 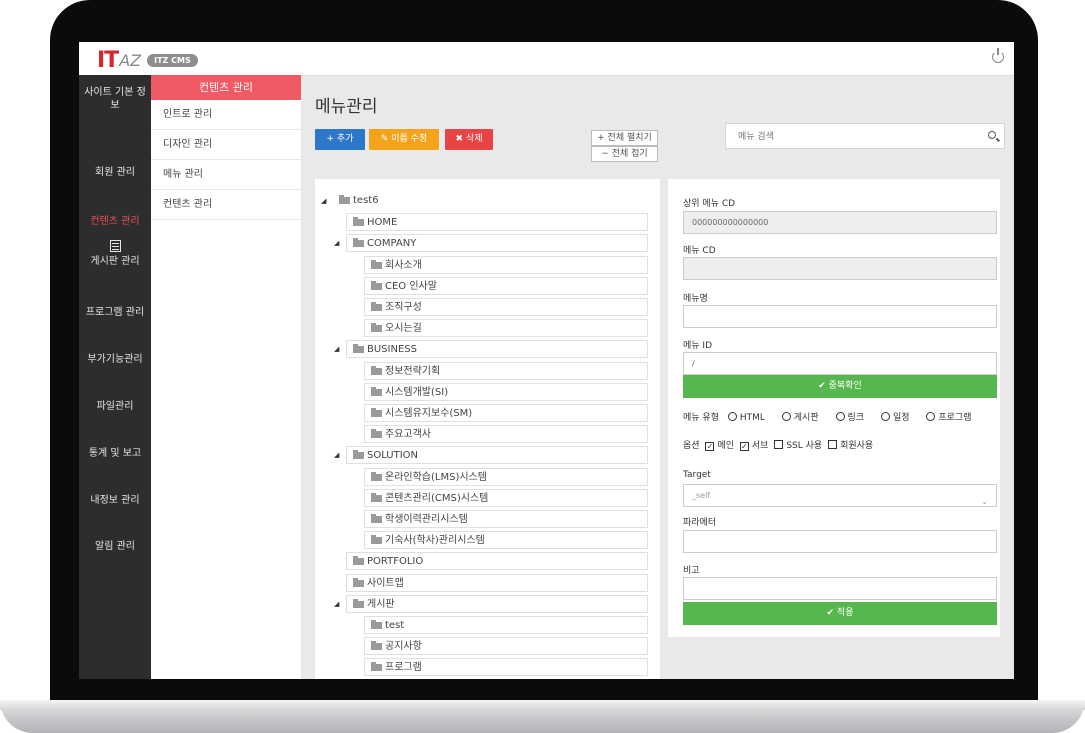 I want to click on radio-board, so click(x=786, y=416).